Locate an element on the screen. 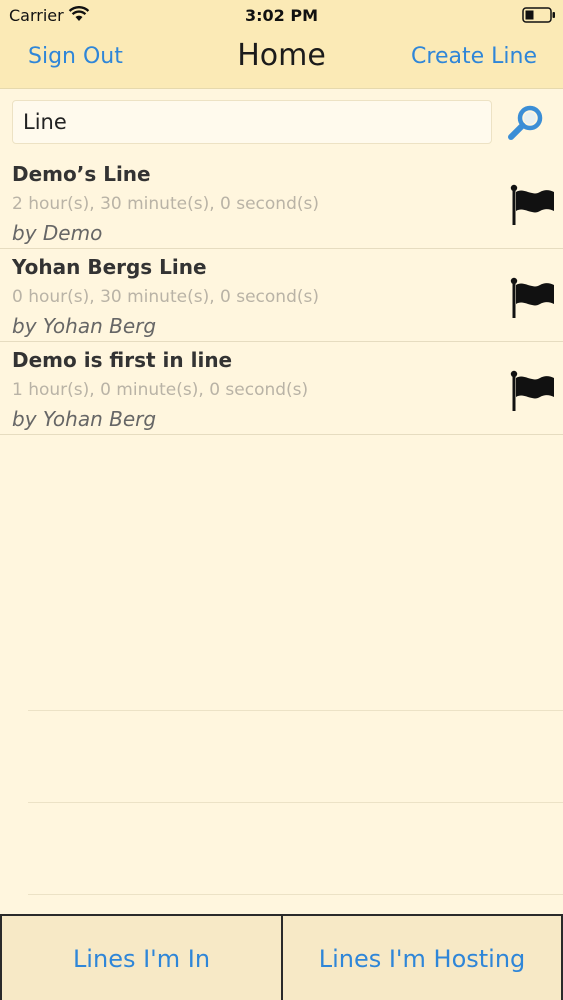  line-title: Demo’s Line is located at coordinates (81, 174).